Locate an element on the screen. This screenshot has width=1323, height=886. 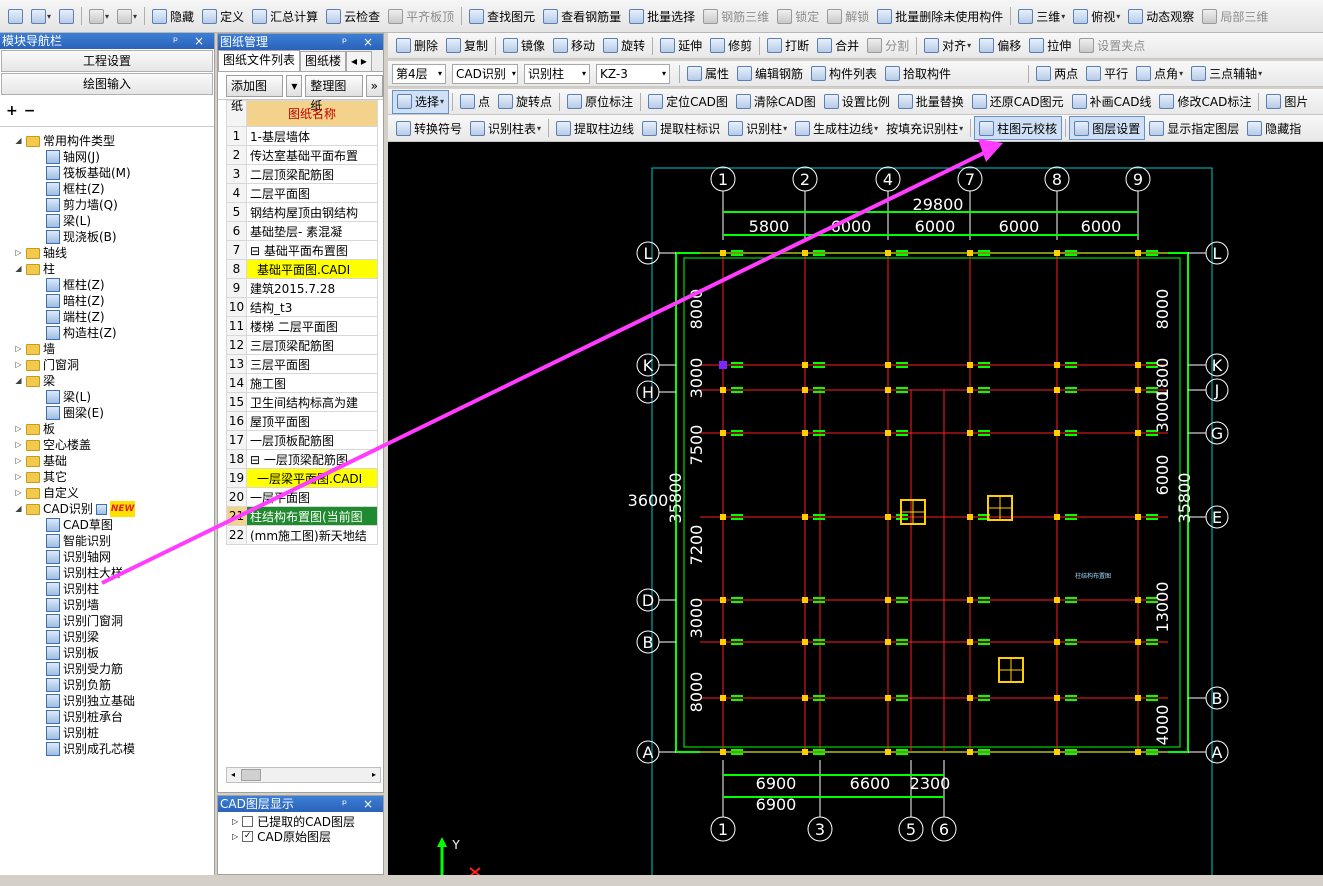
tree-folder: ◢ CAD识别 NEW is located at coordinates (75, 509).